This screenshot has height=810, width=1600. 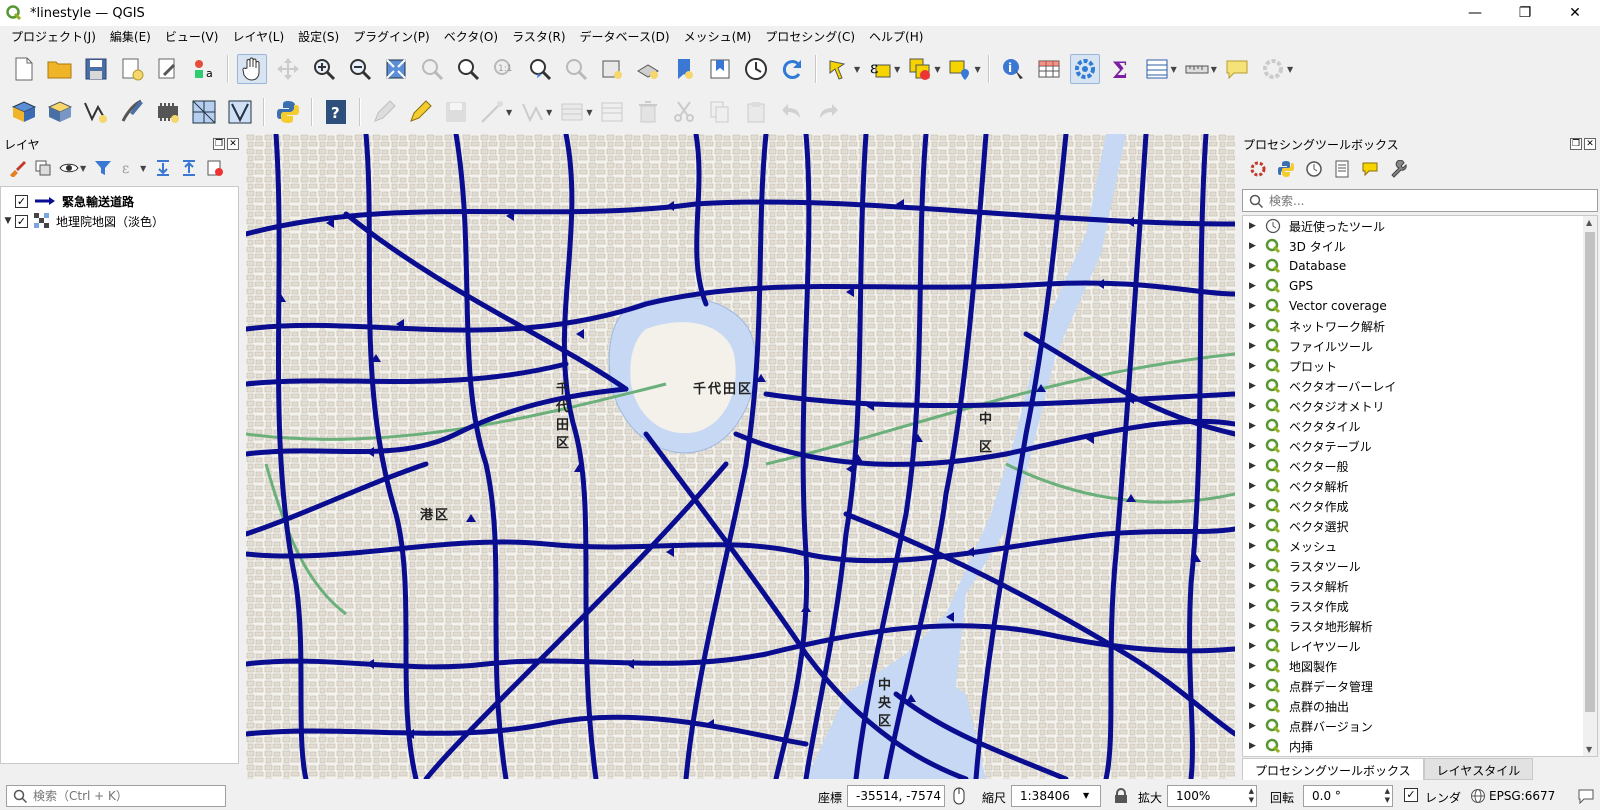 I want to click on zoom-out-button, so click(x=360, y=69).